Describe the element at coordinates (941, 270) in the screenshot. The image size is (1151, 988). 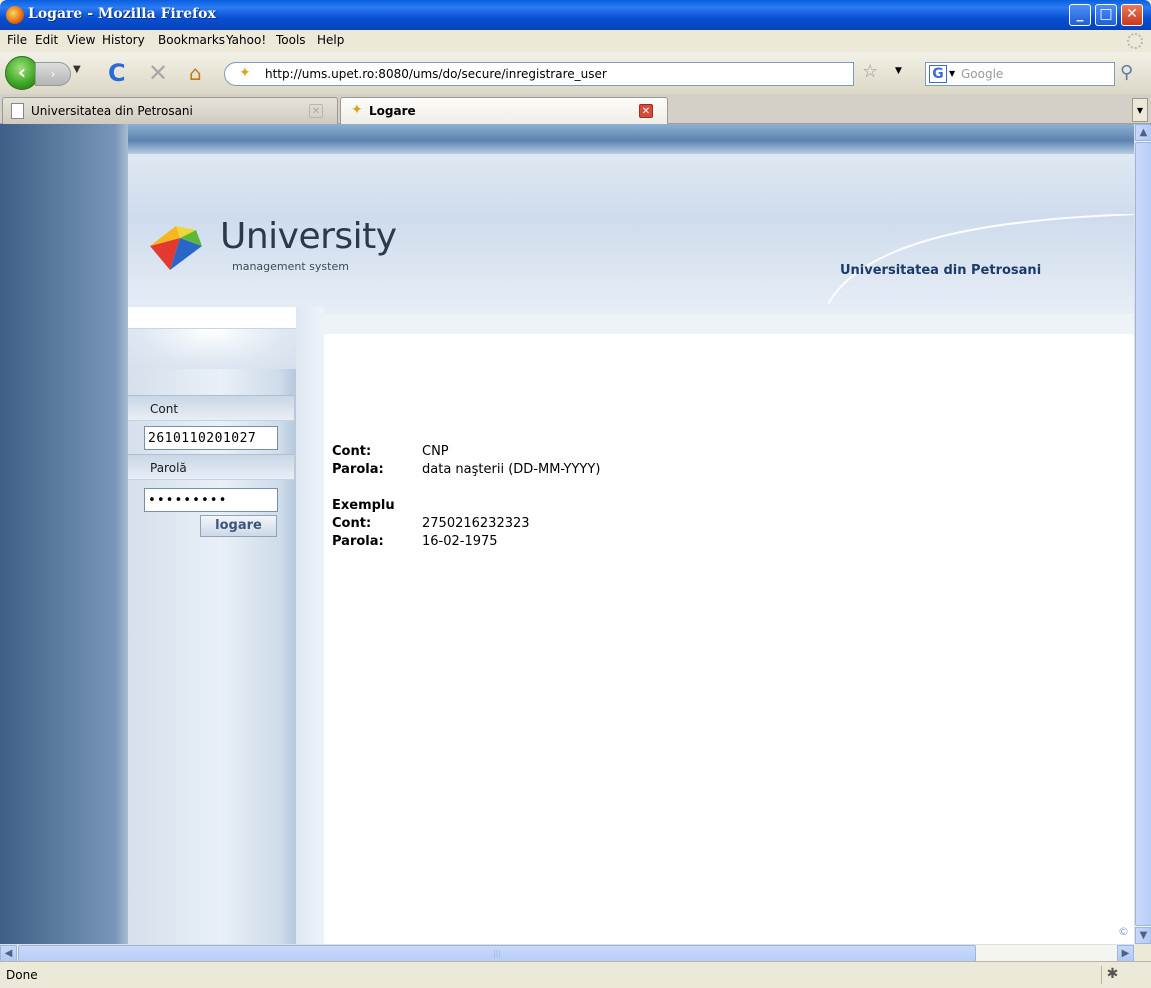
I see `university-name: Universitatea din Petrosani` at that location.